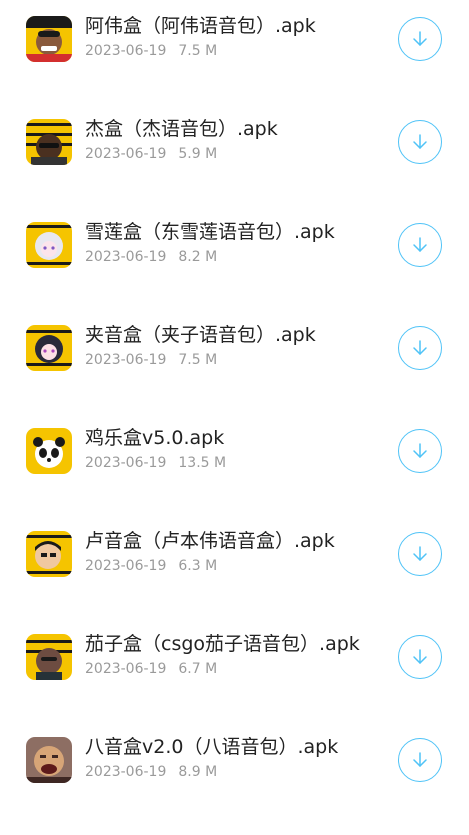  I want to click on file-meta: 2023-06-19 6.7 M, so click(151, 669).